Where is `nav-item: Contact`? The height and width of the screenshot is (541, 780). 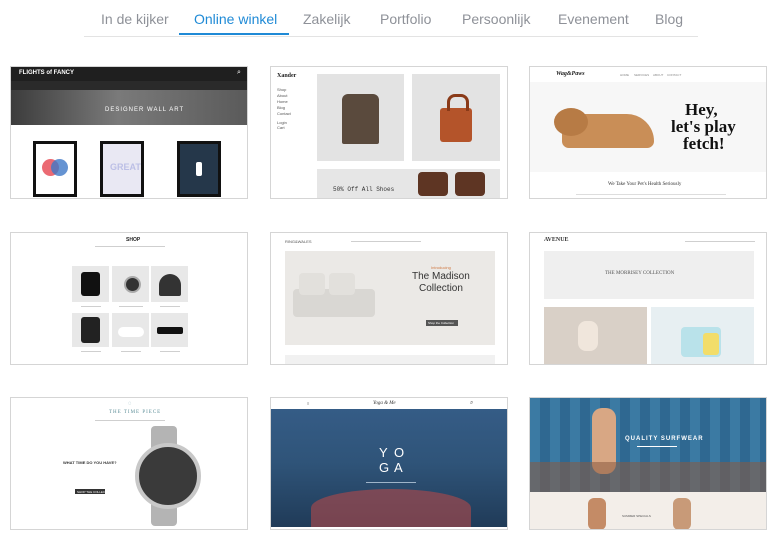 nav-item: Contact is located at coordinates (284, 113).